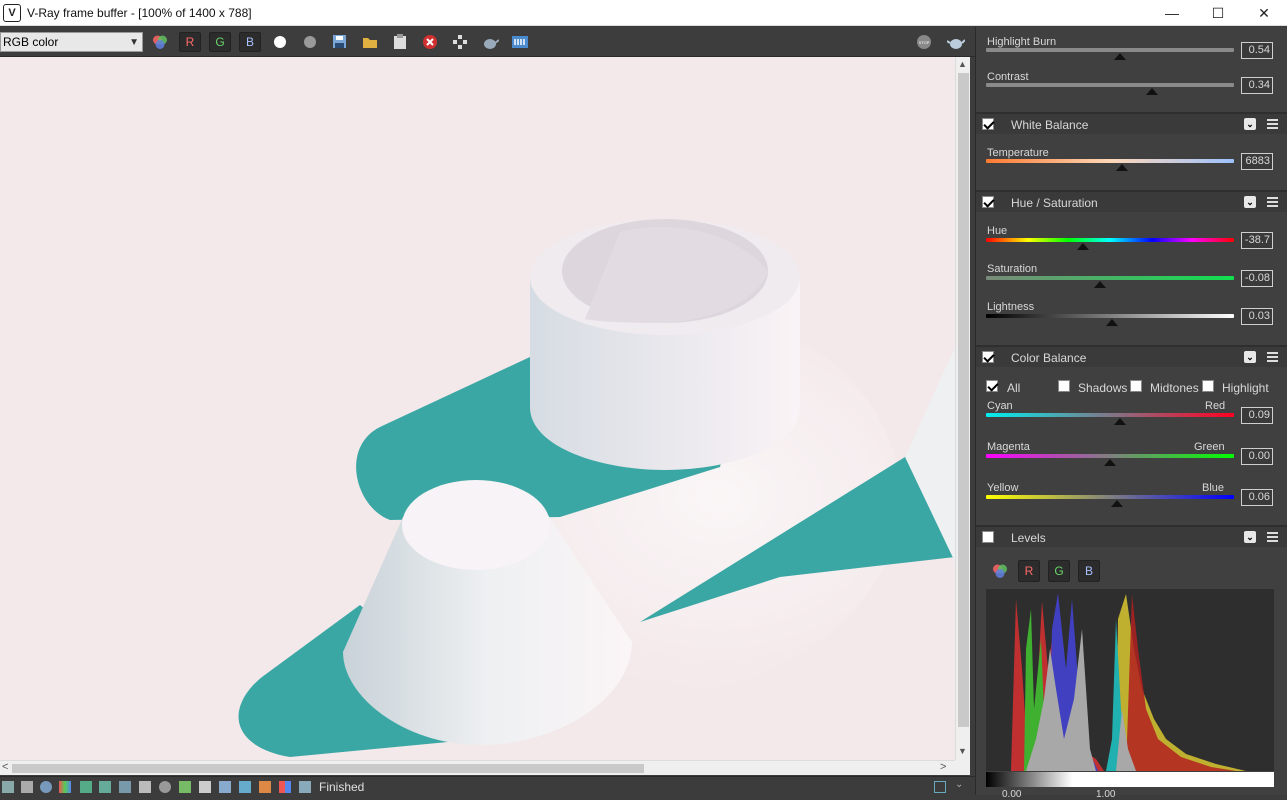  I want to click on color-balance-checkbox, so click(988, 357).